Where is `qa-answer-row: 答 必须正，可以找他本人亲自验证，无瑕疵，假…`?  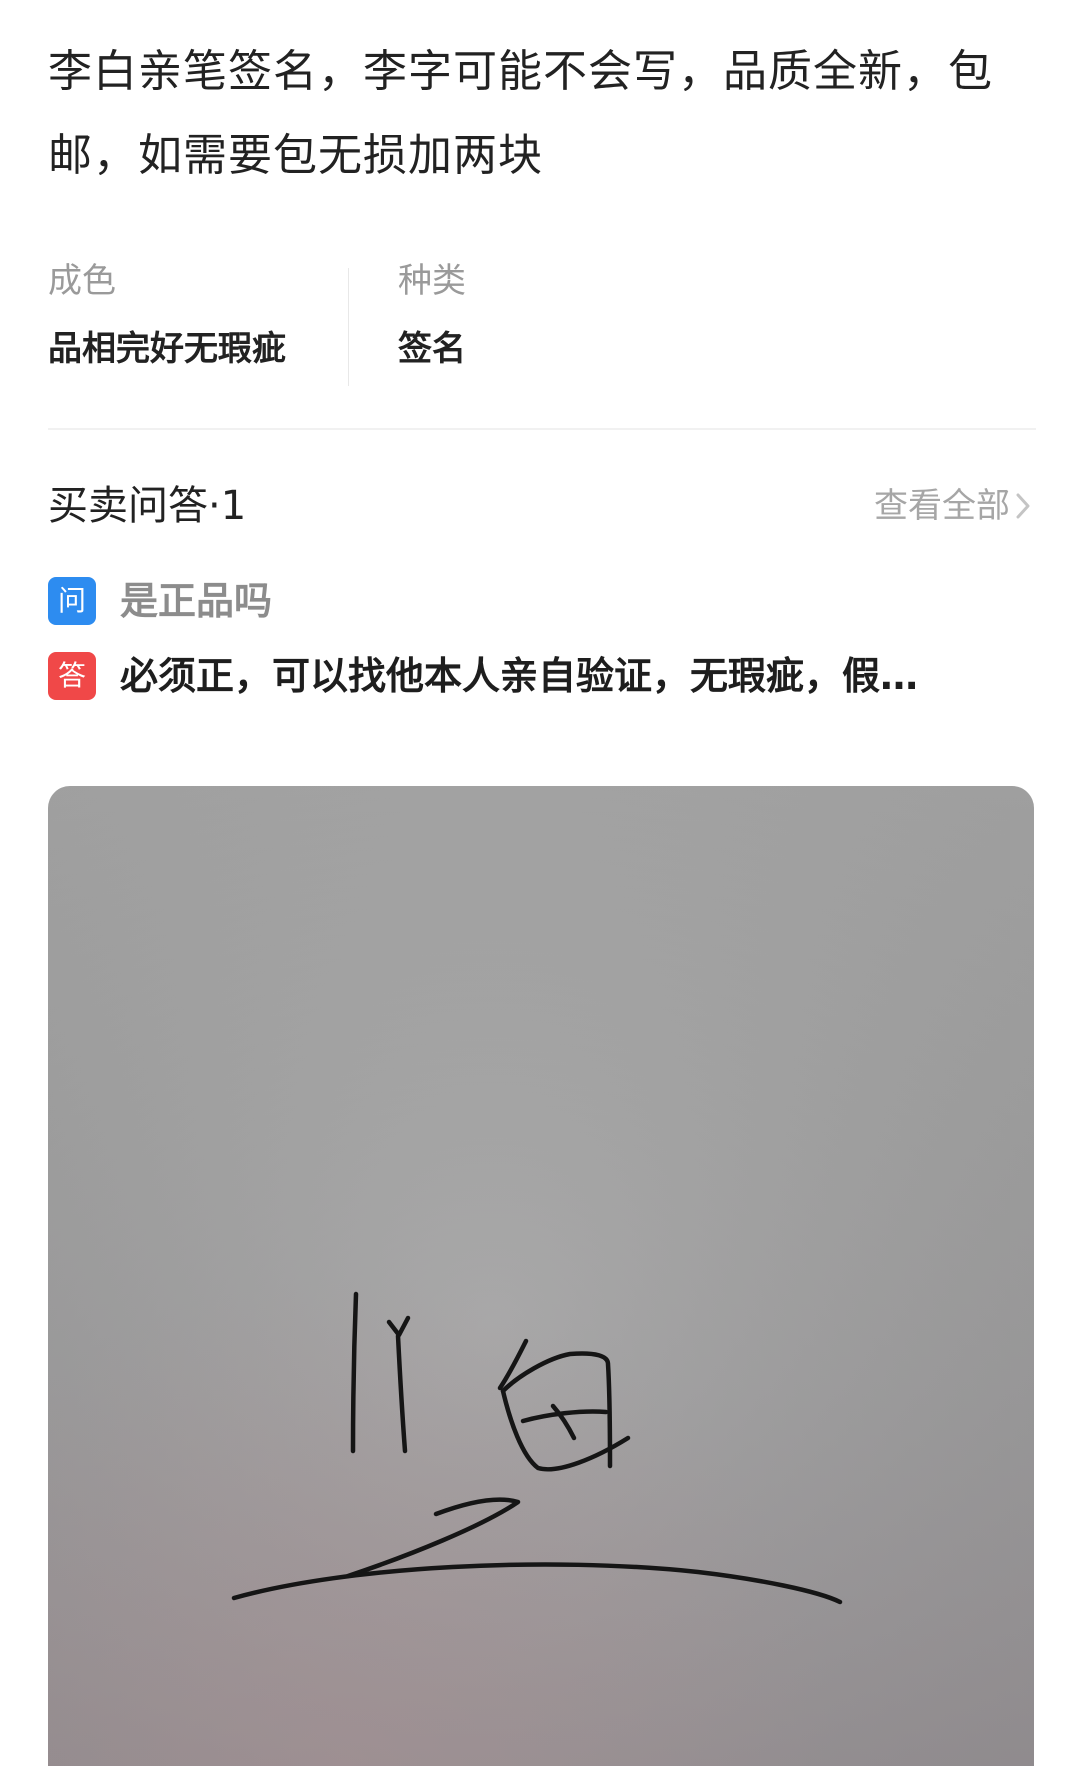 qa-answer-row: 答 必须正，可以找他本人亲自验证，无瑕疵，假… is located at coordinates (541, 676).